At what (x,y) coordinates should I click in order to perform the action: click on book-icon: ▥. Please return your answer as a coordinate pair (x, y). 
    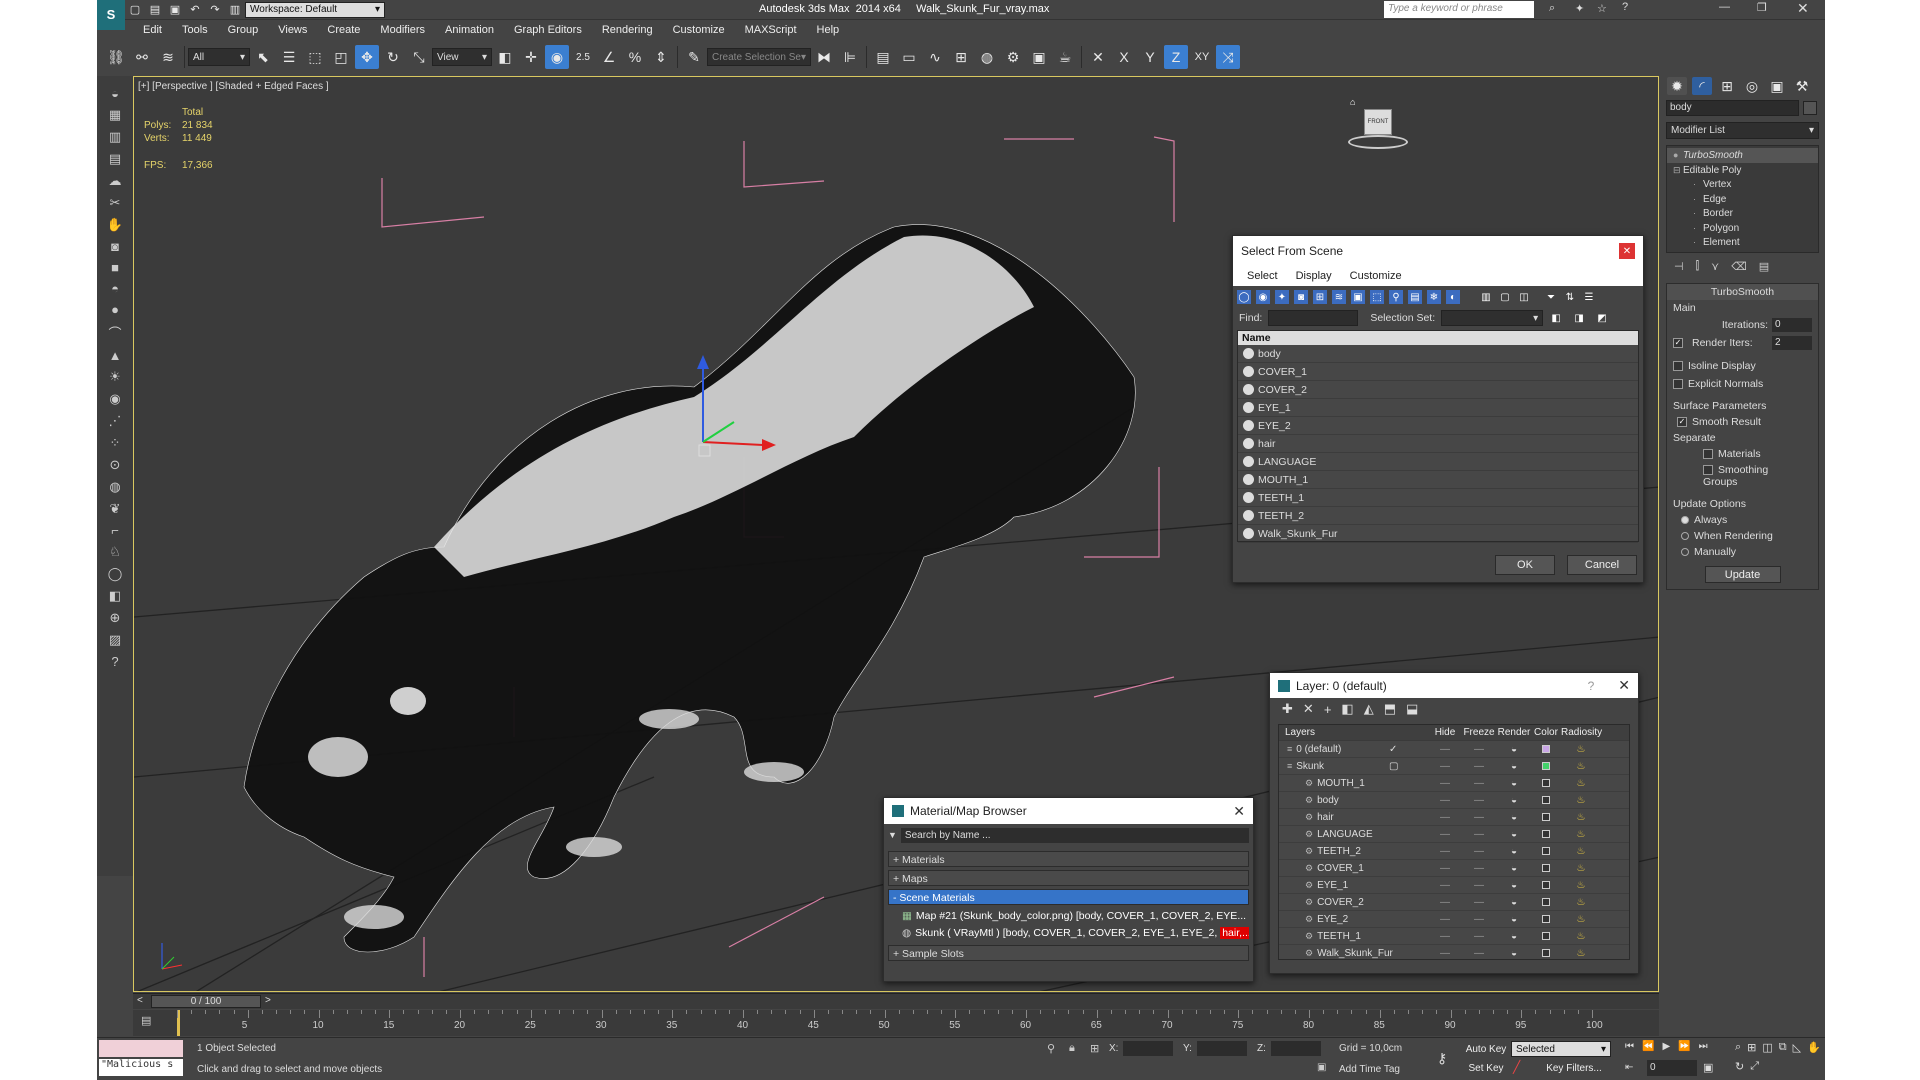
    Looking at the image, I should click on (115, 137).